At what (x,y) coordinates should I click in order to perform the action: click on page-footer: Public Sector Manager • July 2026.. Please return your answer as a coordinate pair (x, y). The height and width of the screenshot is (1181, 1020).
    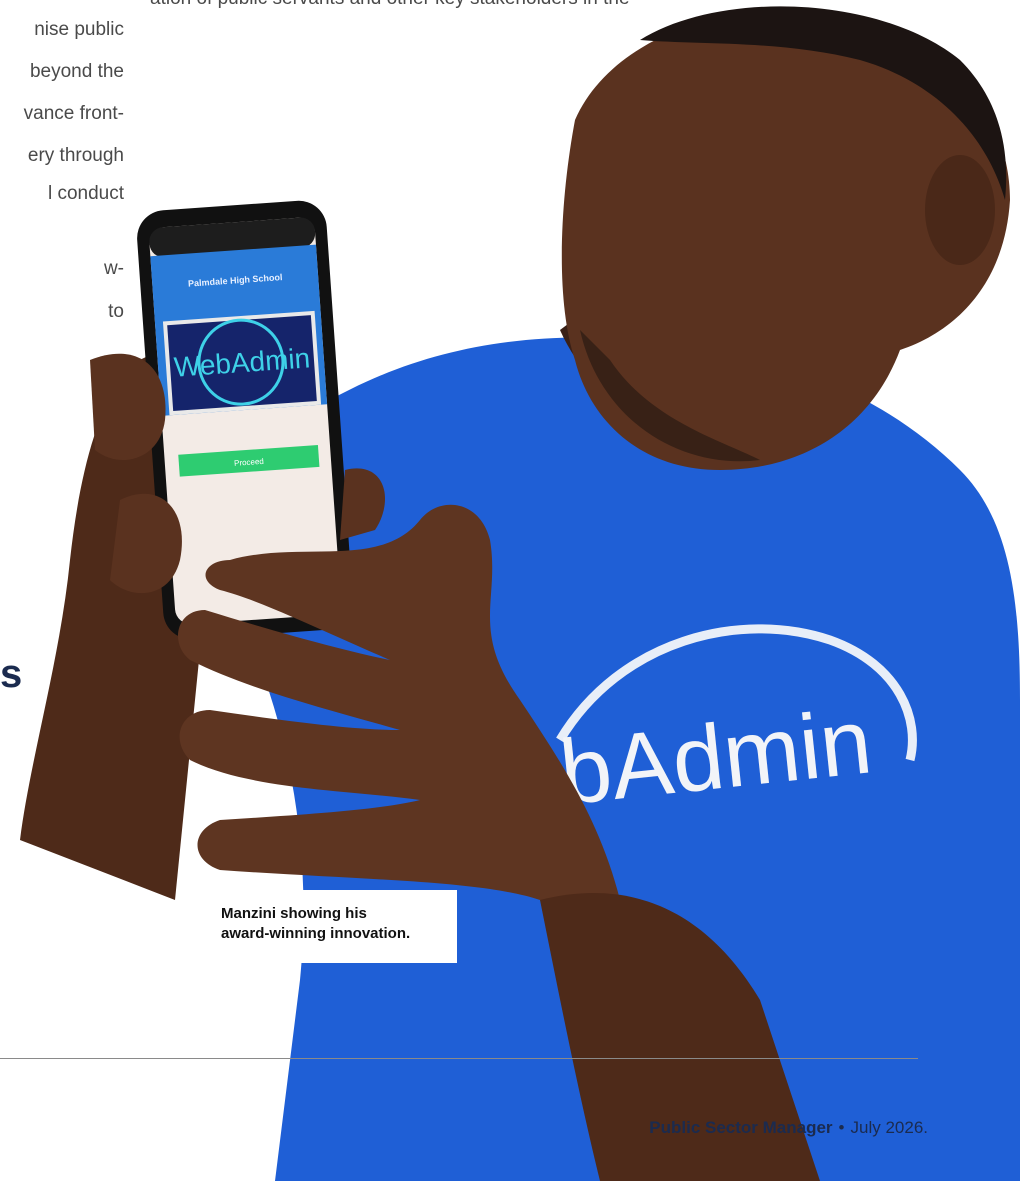
    Looking at the image, I should click on (788, 1128).